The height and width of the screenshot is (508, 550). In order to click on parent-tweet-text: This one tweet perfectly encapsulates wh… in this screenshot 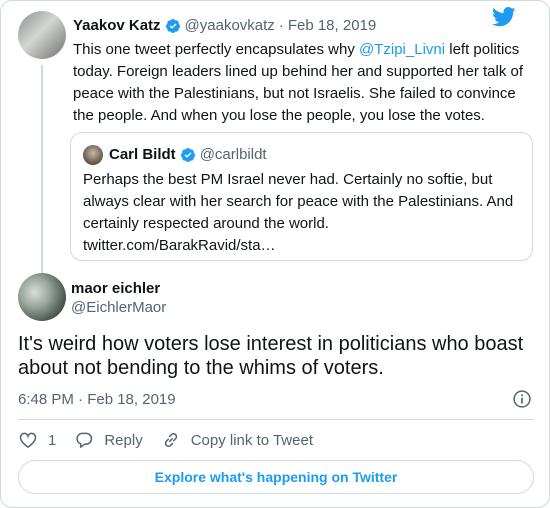, I will do `click(303, 83)`.